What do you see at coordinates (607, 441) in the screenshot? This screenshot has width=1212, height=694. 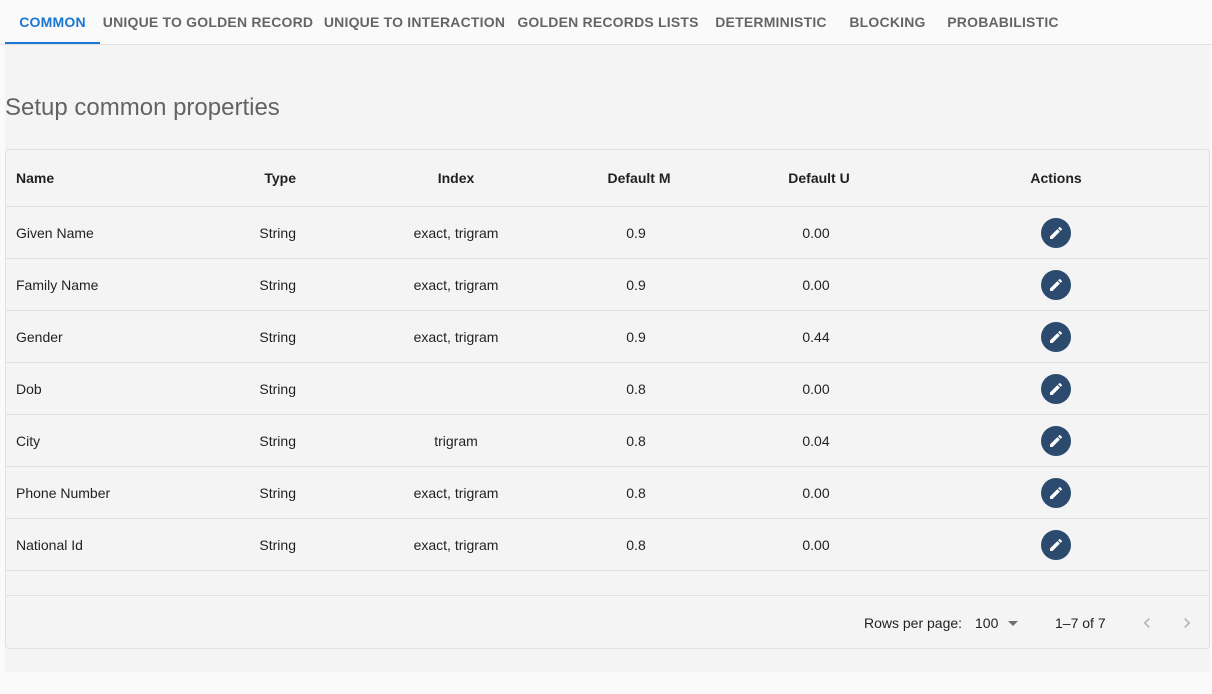 I see `table-row: City String trigram 0.8 0.04` at bounding box center [607, 441].